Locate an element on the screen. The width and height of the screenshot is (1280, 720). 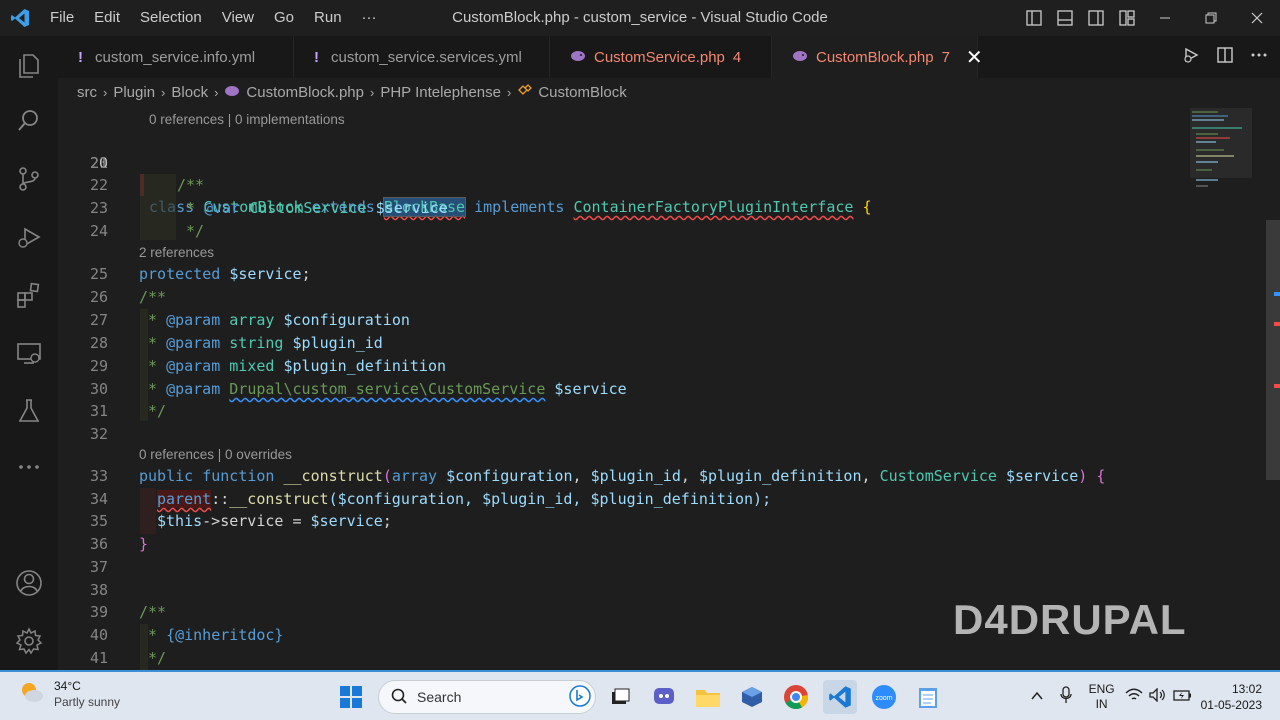
toggle-secondary-sidebar-icon is located at coordinates (1095, 18).